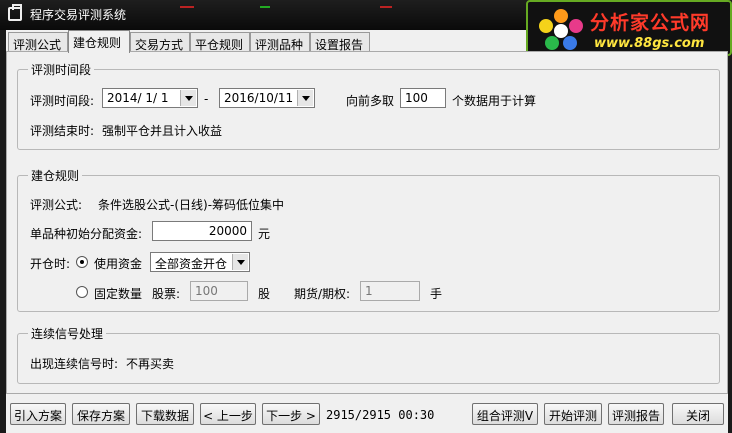  What do you see at coordinates (340, 42) in the screenshot?
I see `tab-report-settings: 设置报告` at bounding box center [340, 42].